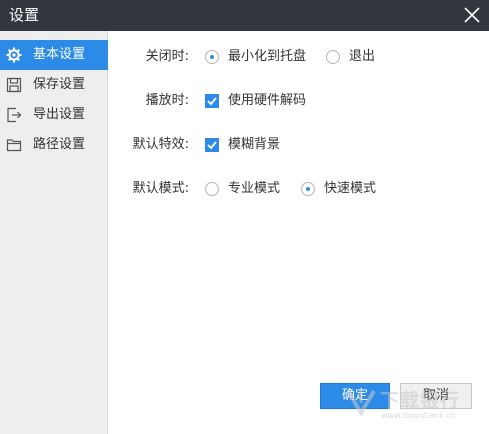  I want to click on ok-button: 确定, so click(355, 396).